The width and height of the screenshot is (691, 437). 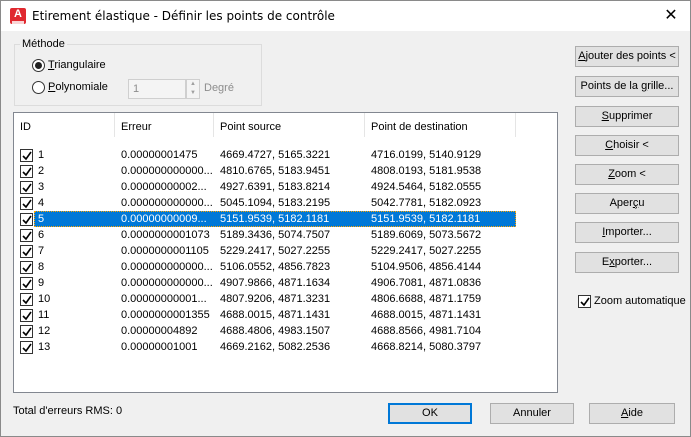 What do you see at coordinates (430, 413) in the screenshot?
I see `ok-button: OK` at bounding box center [430, 413].